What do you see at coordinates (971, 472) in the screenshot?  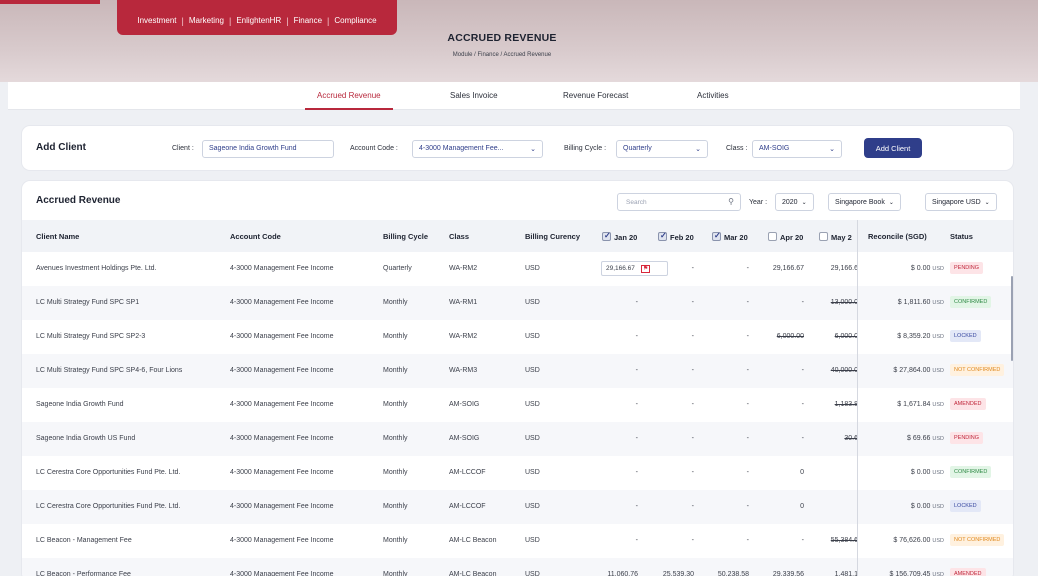 I see `status-badge: CONFIRMED` at bounding box center [971, 472].